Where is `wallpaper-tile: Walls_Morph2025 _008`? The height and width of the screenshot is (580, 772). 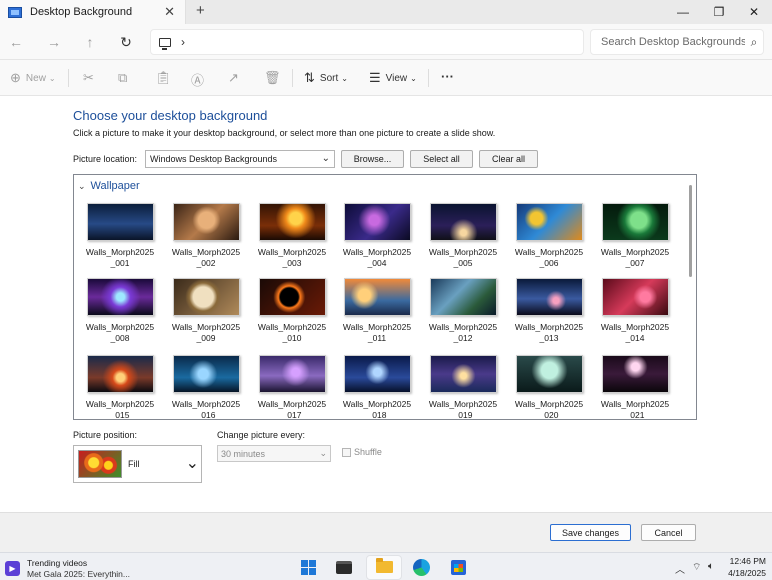 wallpaper-tile: Walls_Morph2025 _008 is located at coordinates (120, 311).